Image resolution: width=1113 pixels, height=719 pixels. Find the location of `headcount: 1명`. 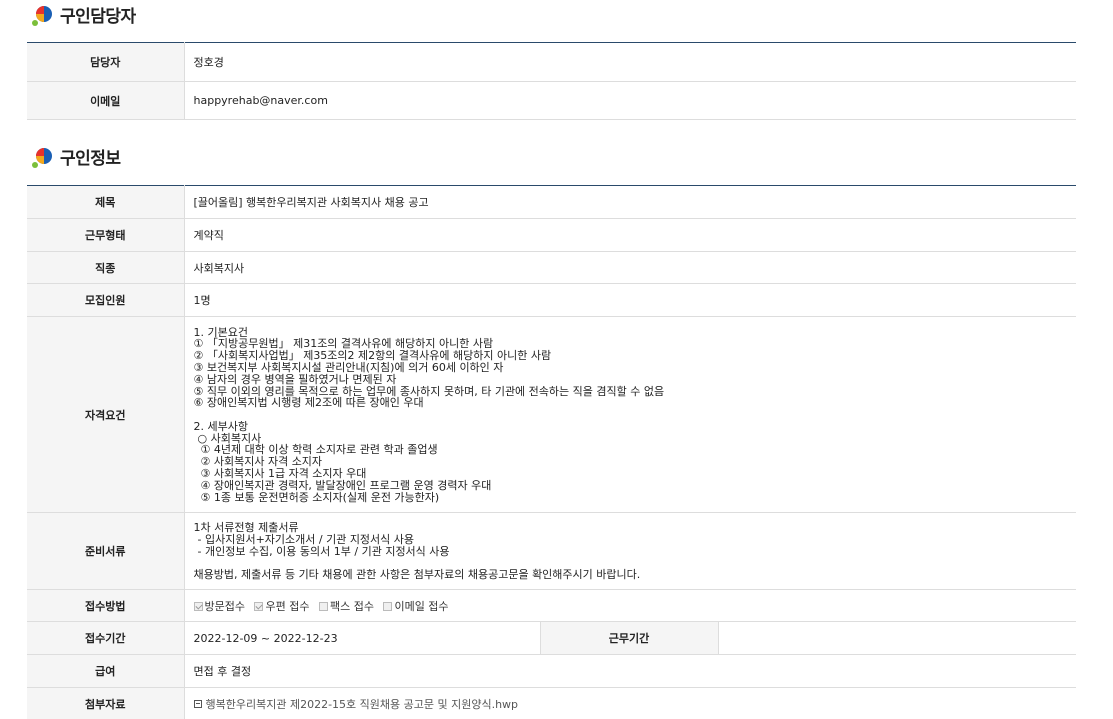

headcount: 1명 is located at coordinates (630, 300).